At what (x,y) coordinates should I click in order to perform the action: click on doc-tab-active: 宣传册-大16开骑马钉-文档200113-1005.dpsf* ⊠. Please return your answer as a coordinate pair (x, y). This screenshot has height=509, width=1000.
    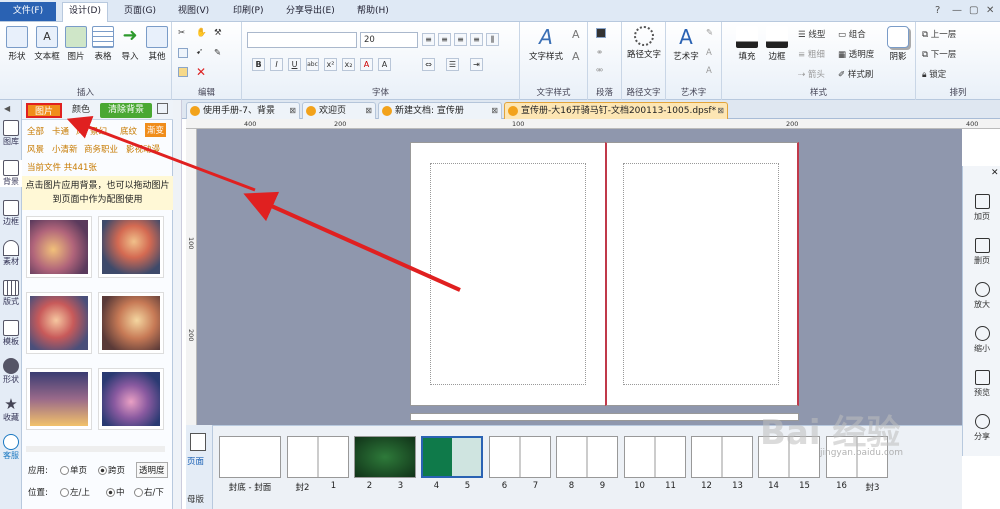
    Looking at the image, I should click on (616, 110).